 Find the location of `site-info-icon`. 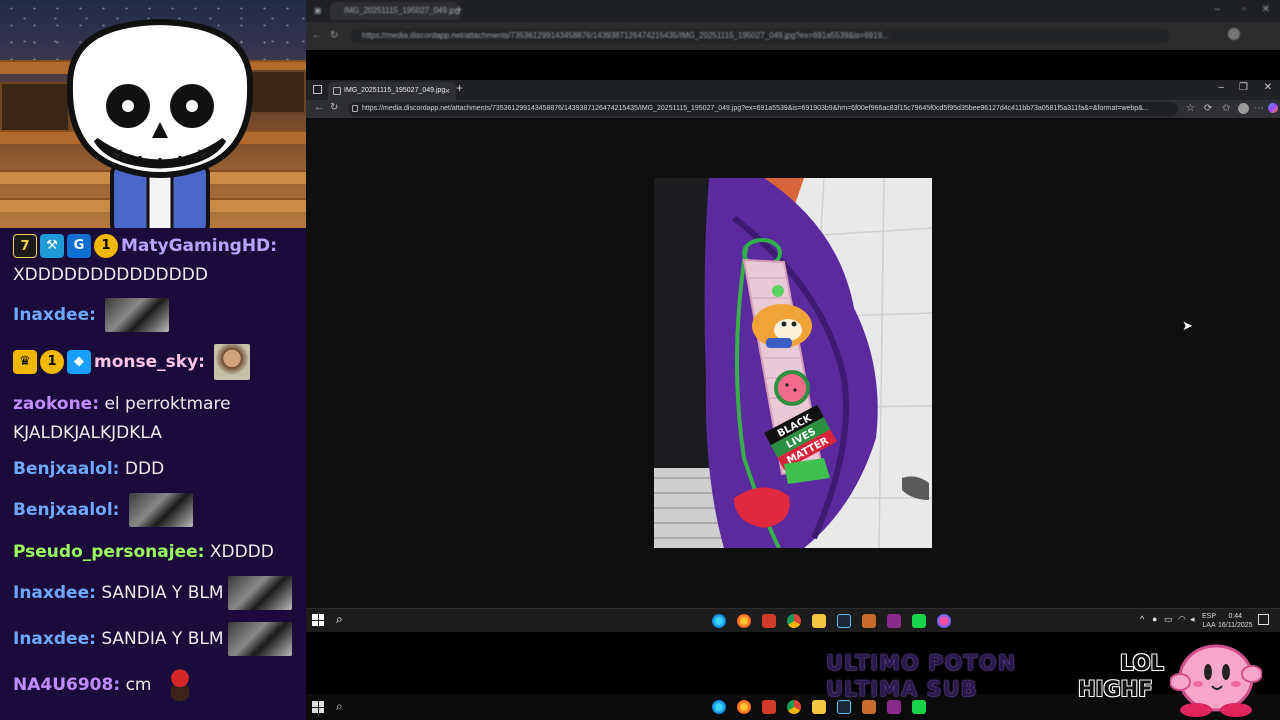

site-info-icon is located at coordinates (355, 108).